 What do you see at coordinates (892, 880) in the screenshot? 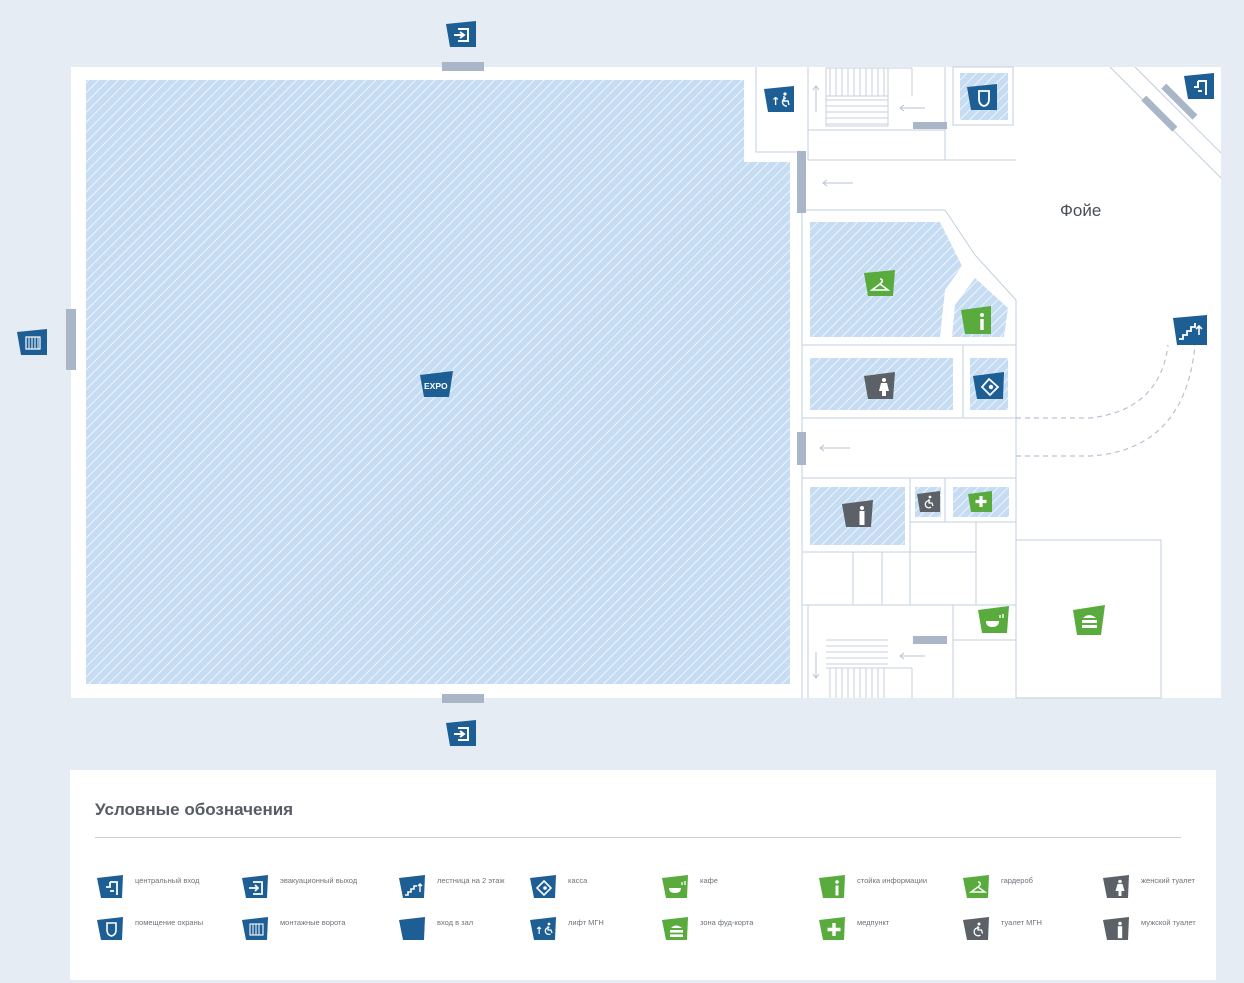
I see `legend-item-label: стойка информации` at bounding box center [892, 880].